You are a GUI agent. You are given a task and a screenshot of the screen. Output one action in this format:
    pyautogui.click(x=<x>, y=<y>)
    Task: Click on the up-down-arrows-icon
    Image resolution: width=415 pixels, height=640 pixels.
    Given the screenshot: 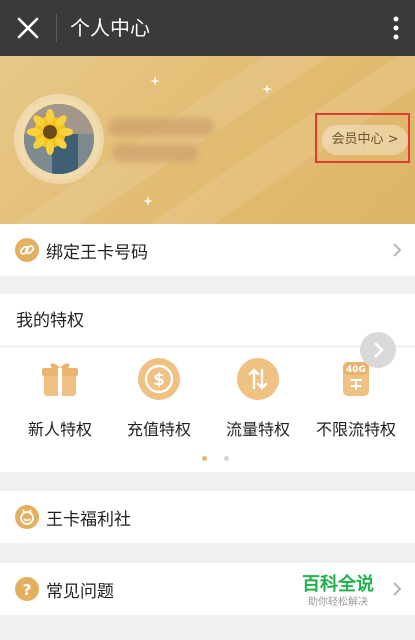 What is the action you would take?
    pyautogui.click(x=258, y=379)
    